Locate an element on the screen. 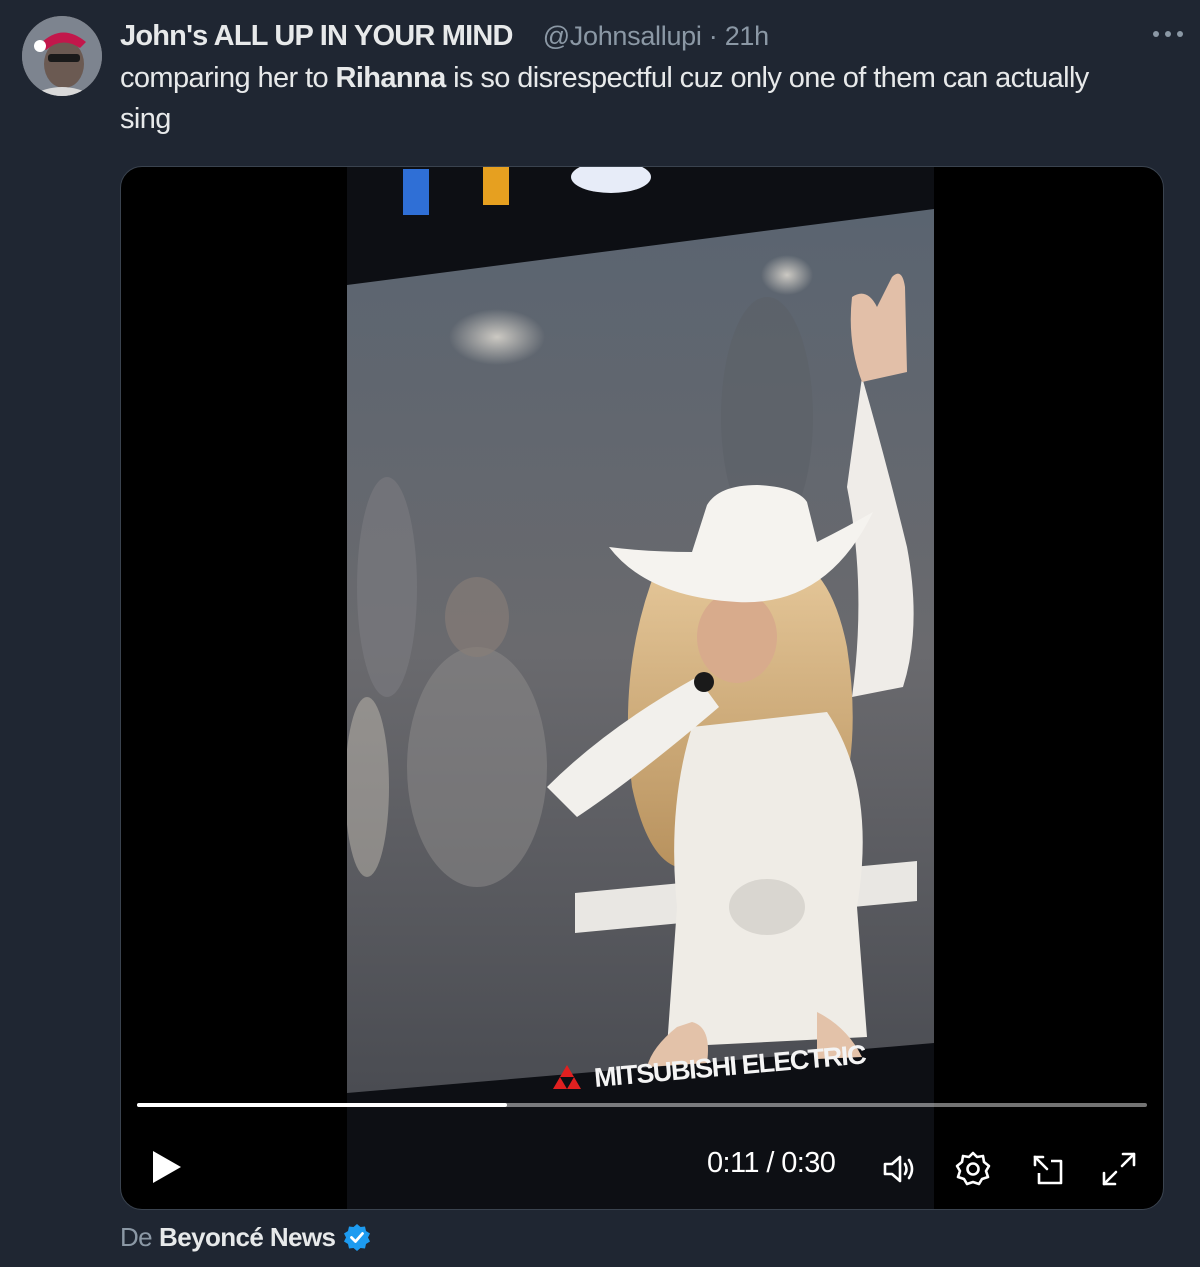  dock-button is located at coordinates (1047, 1169).